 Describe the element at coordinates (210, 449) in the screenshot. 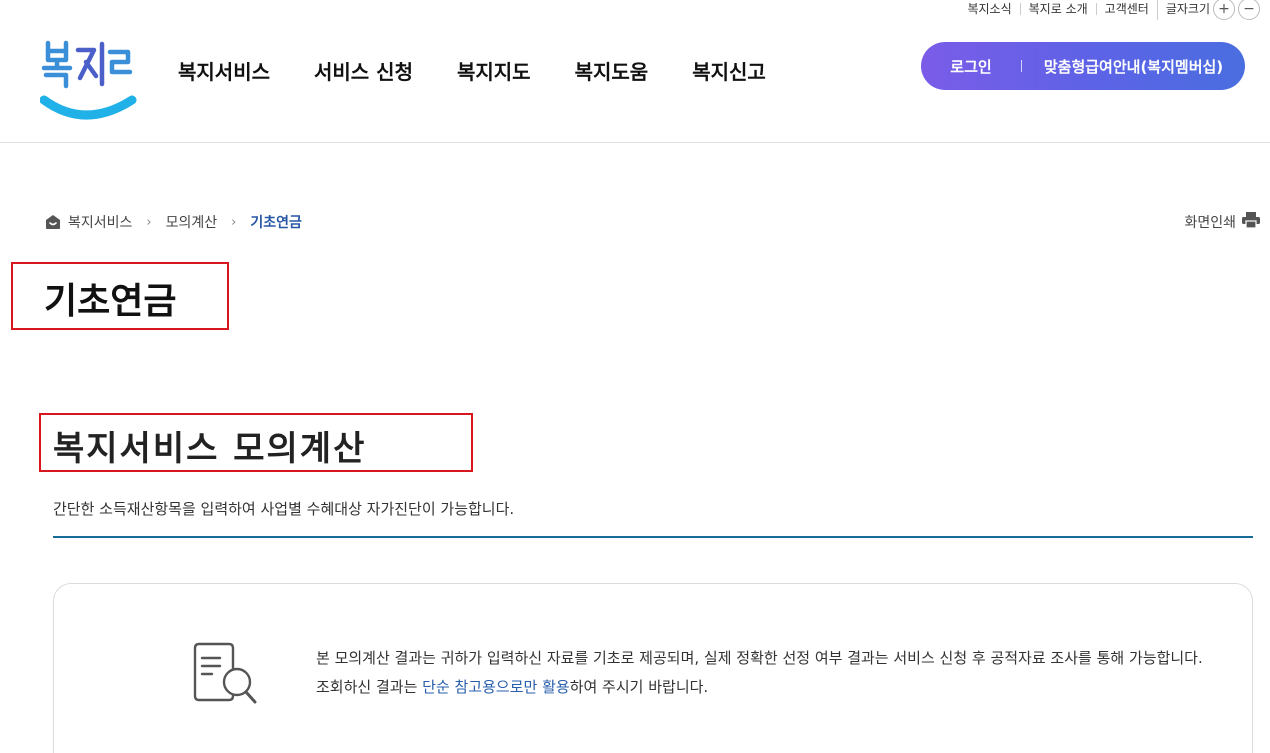

I see `section-title: 복지서비스 모의계산` at that location.